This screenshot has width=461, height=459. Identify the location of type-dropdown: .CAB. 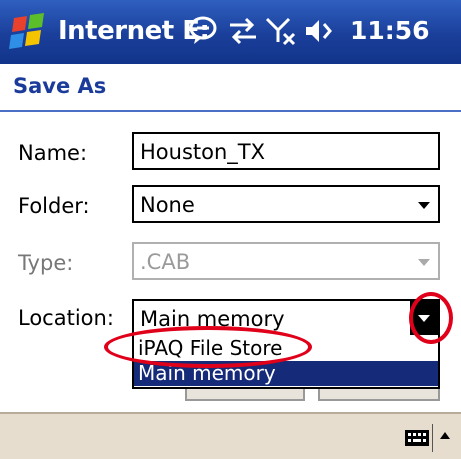
(286, 261).